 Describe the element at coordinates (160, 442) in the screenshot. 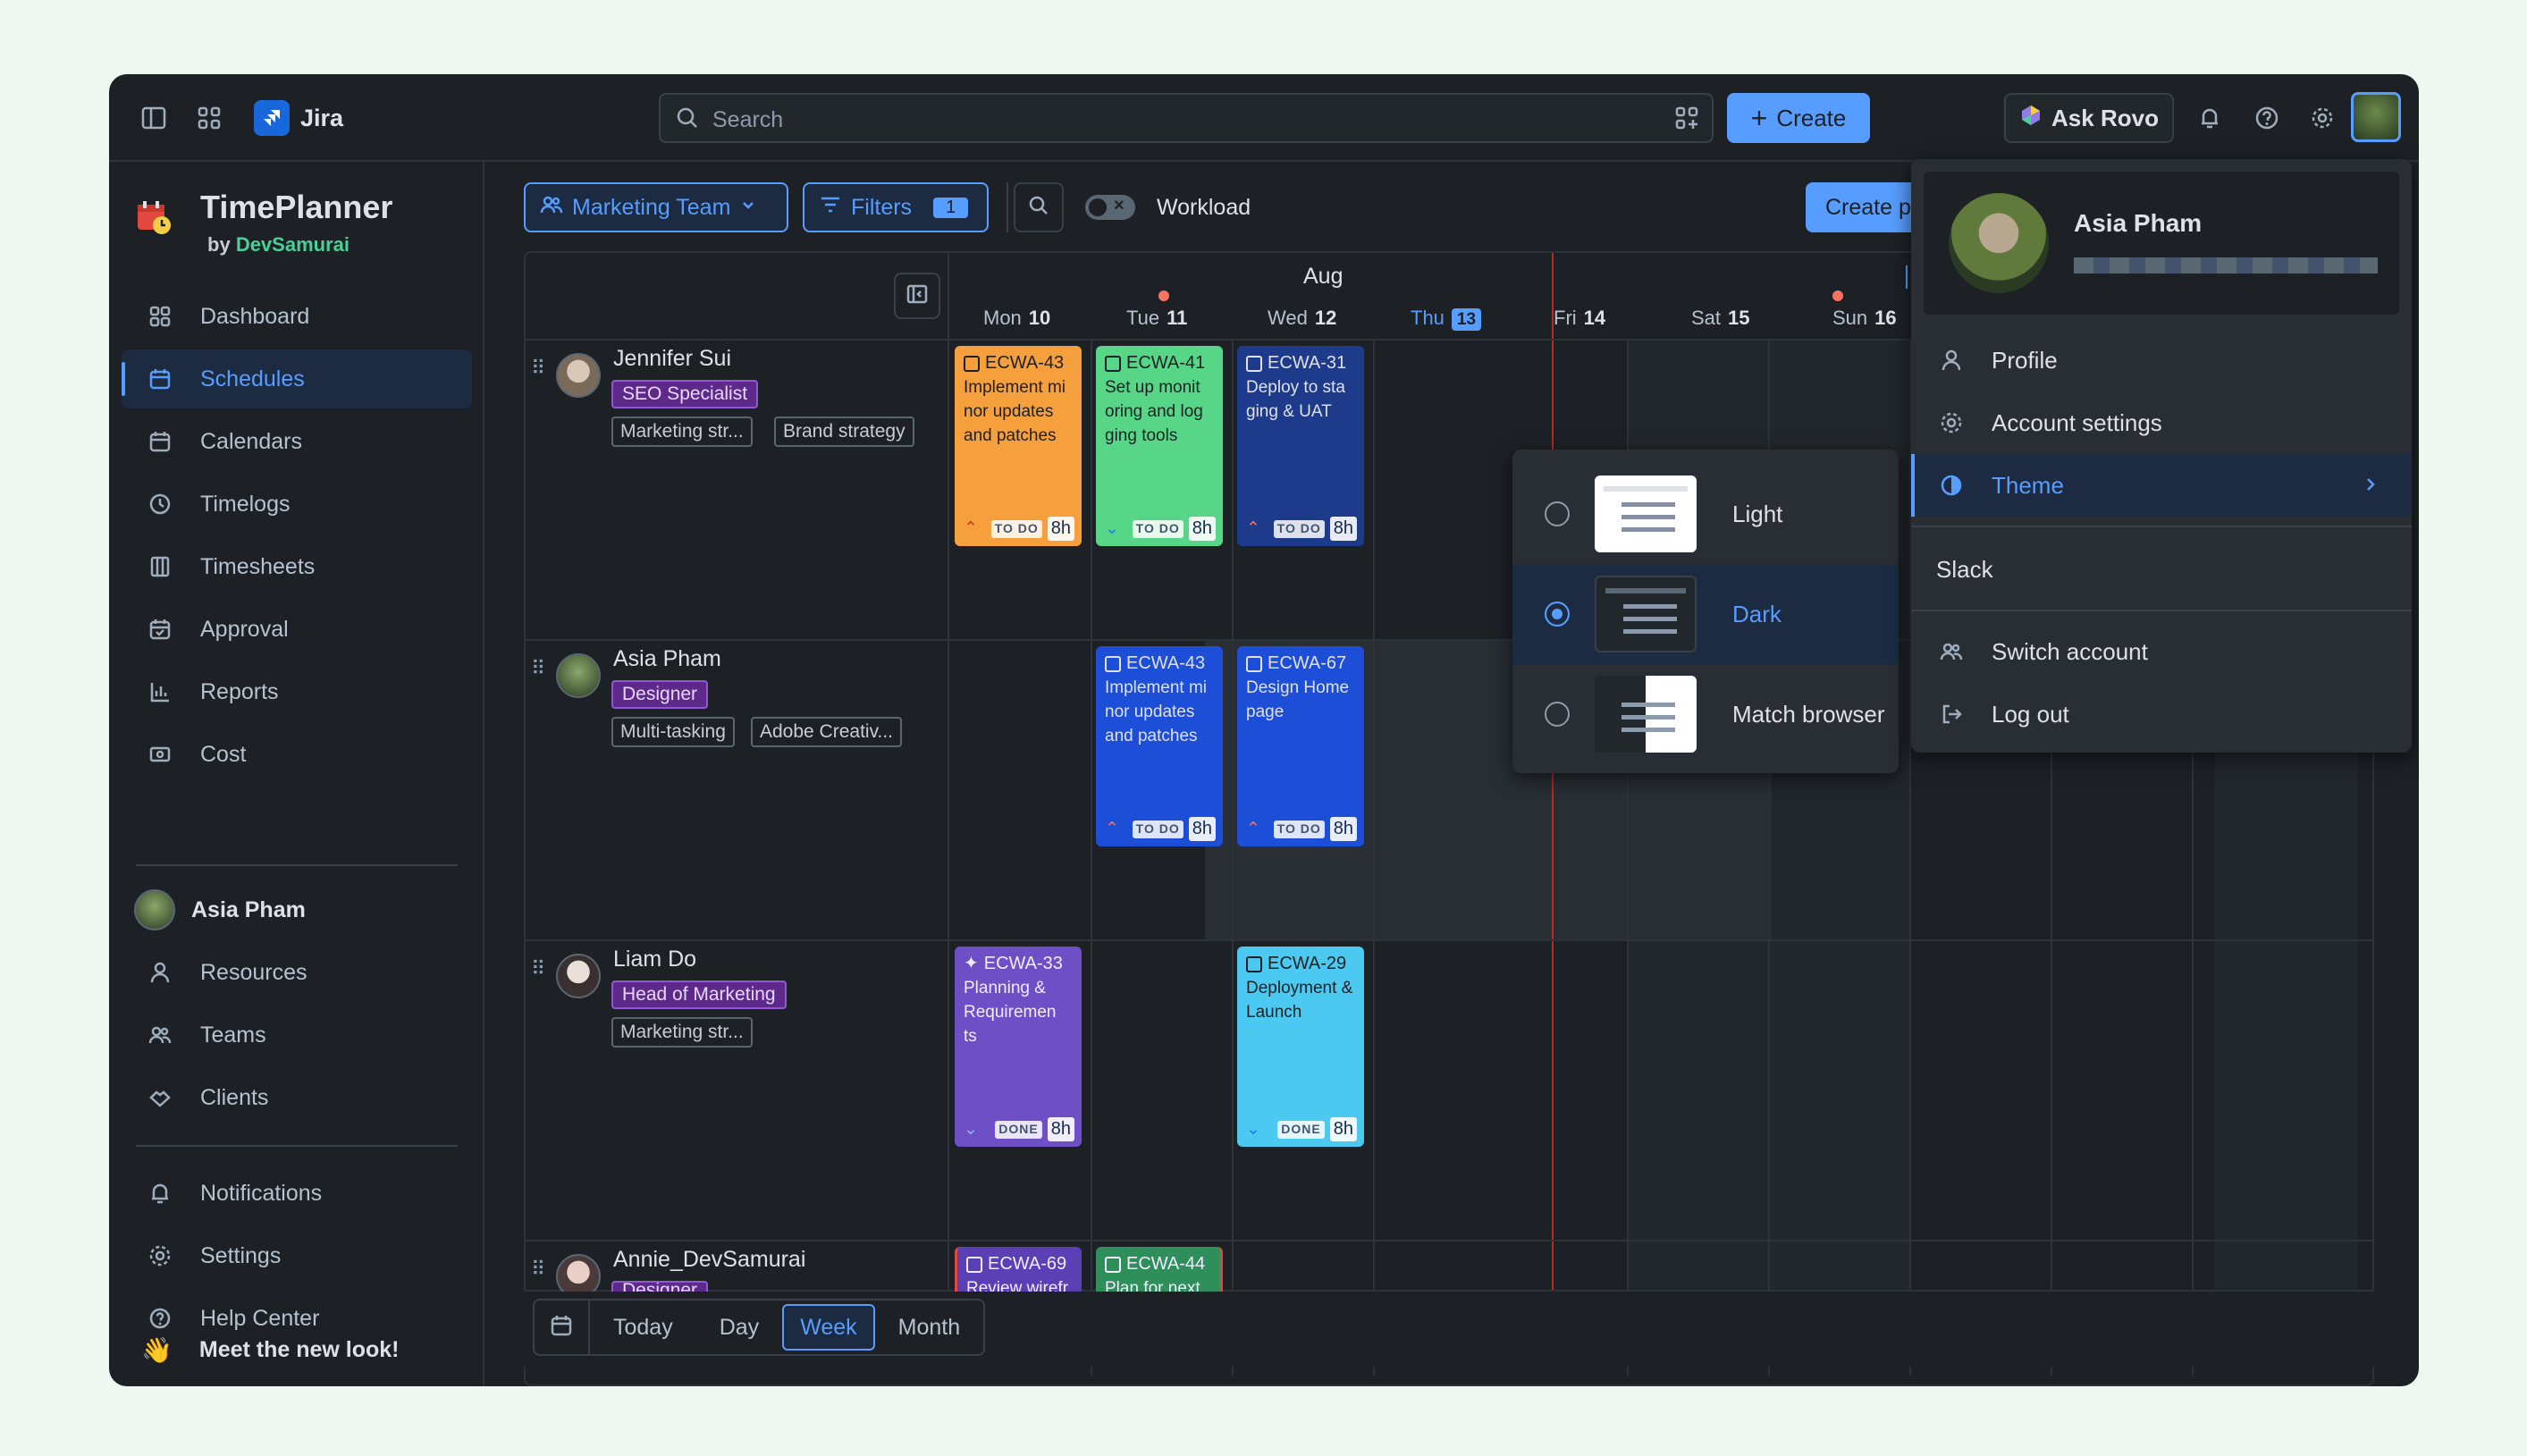

I see `calendar-icon` at that location.